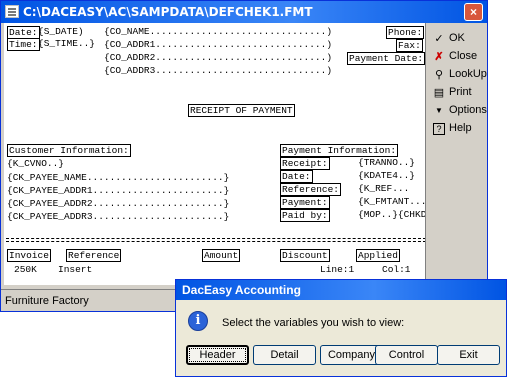  What do you see at coordinates (305, 163) in the screenshot?
I see `receipt-label: Receipt:` at bounding box center [305, 163].